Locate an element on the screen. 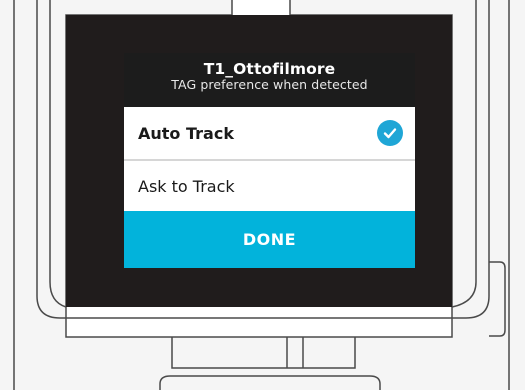 This screenshot has width=525, height=390. dialog-title: T1_Ottofilmore is located at coordinates (269, 69).